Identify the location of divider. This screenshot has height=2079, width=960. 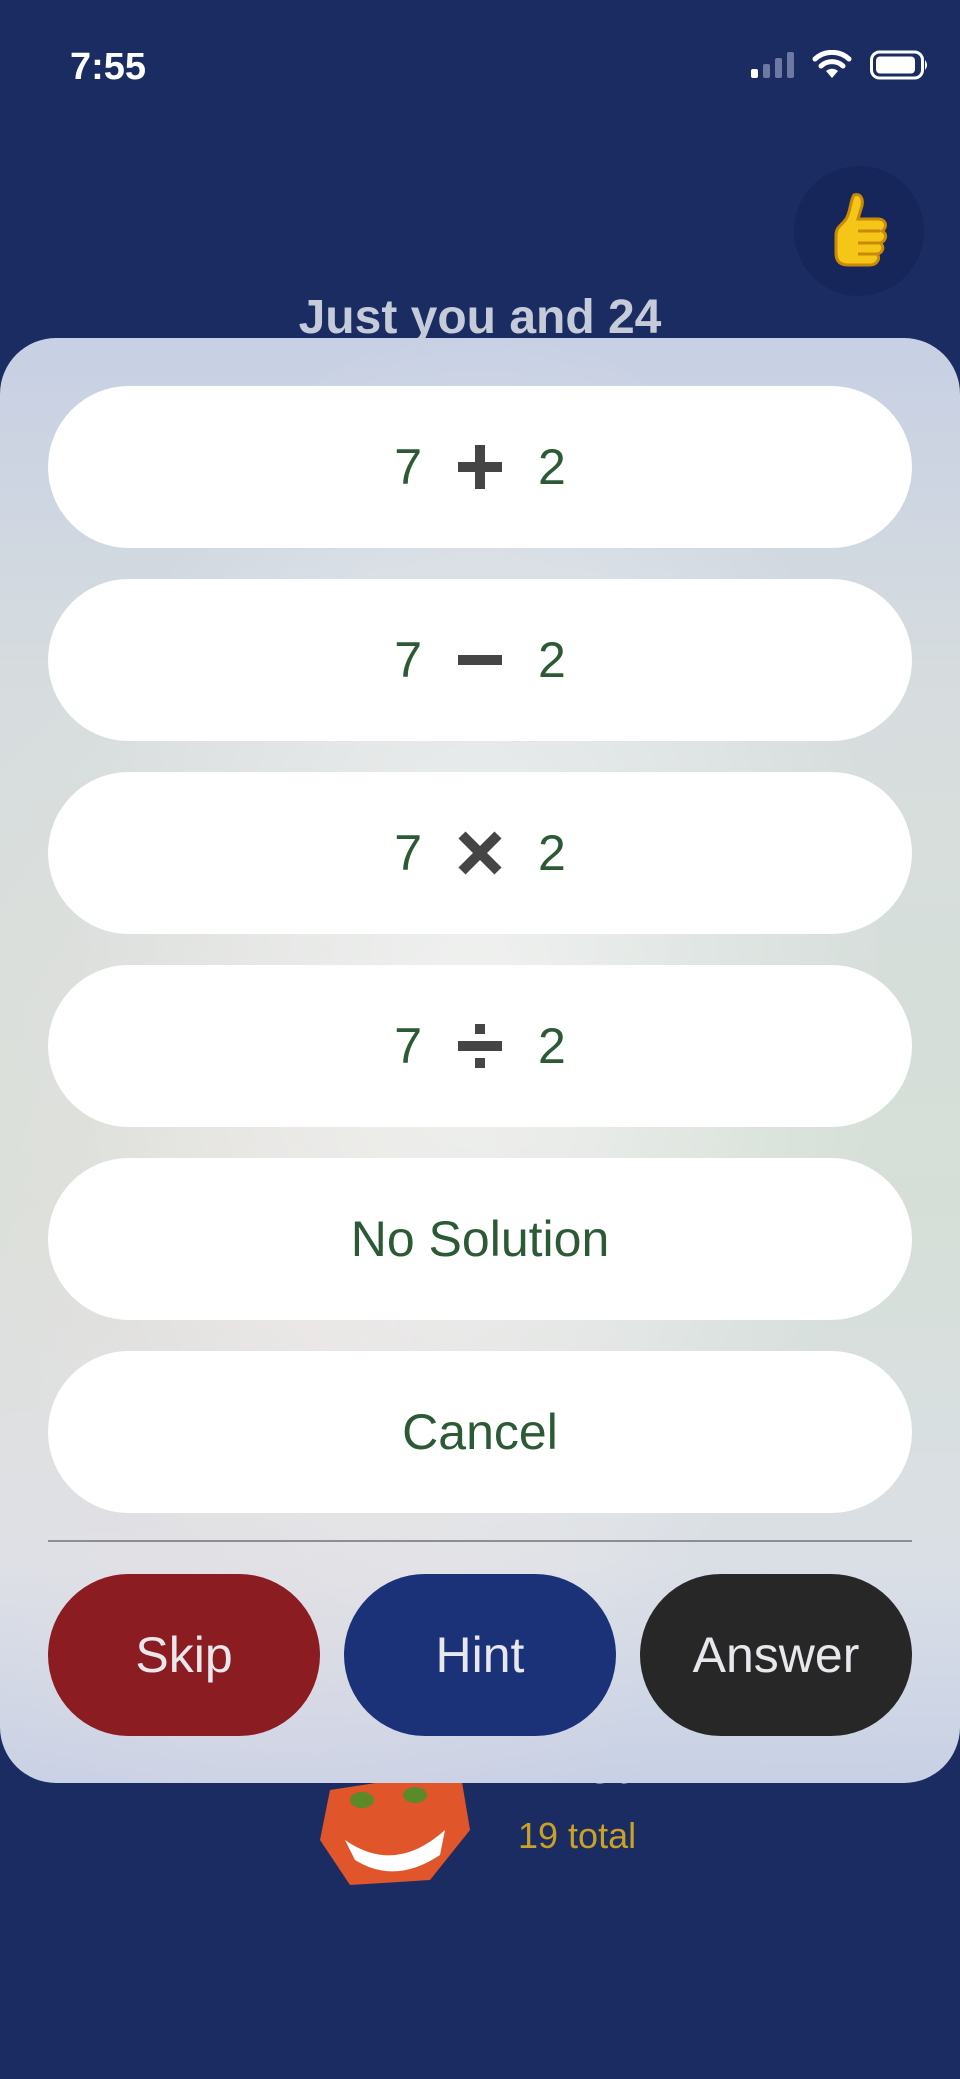
(480, 1541).